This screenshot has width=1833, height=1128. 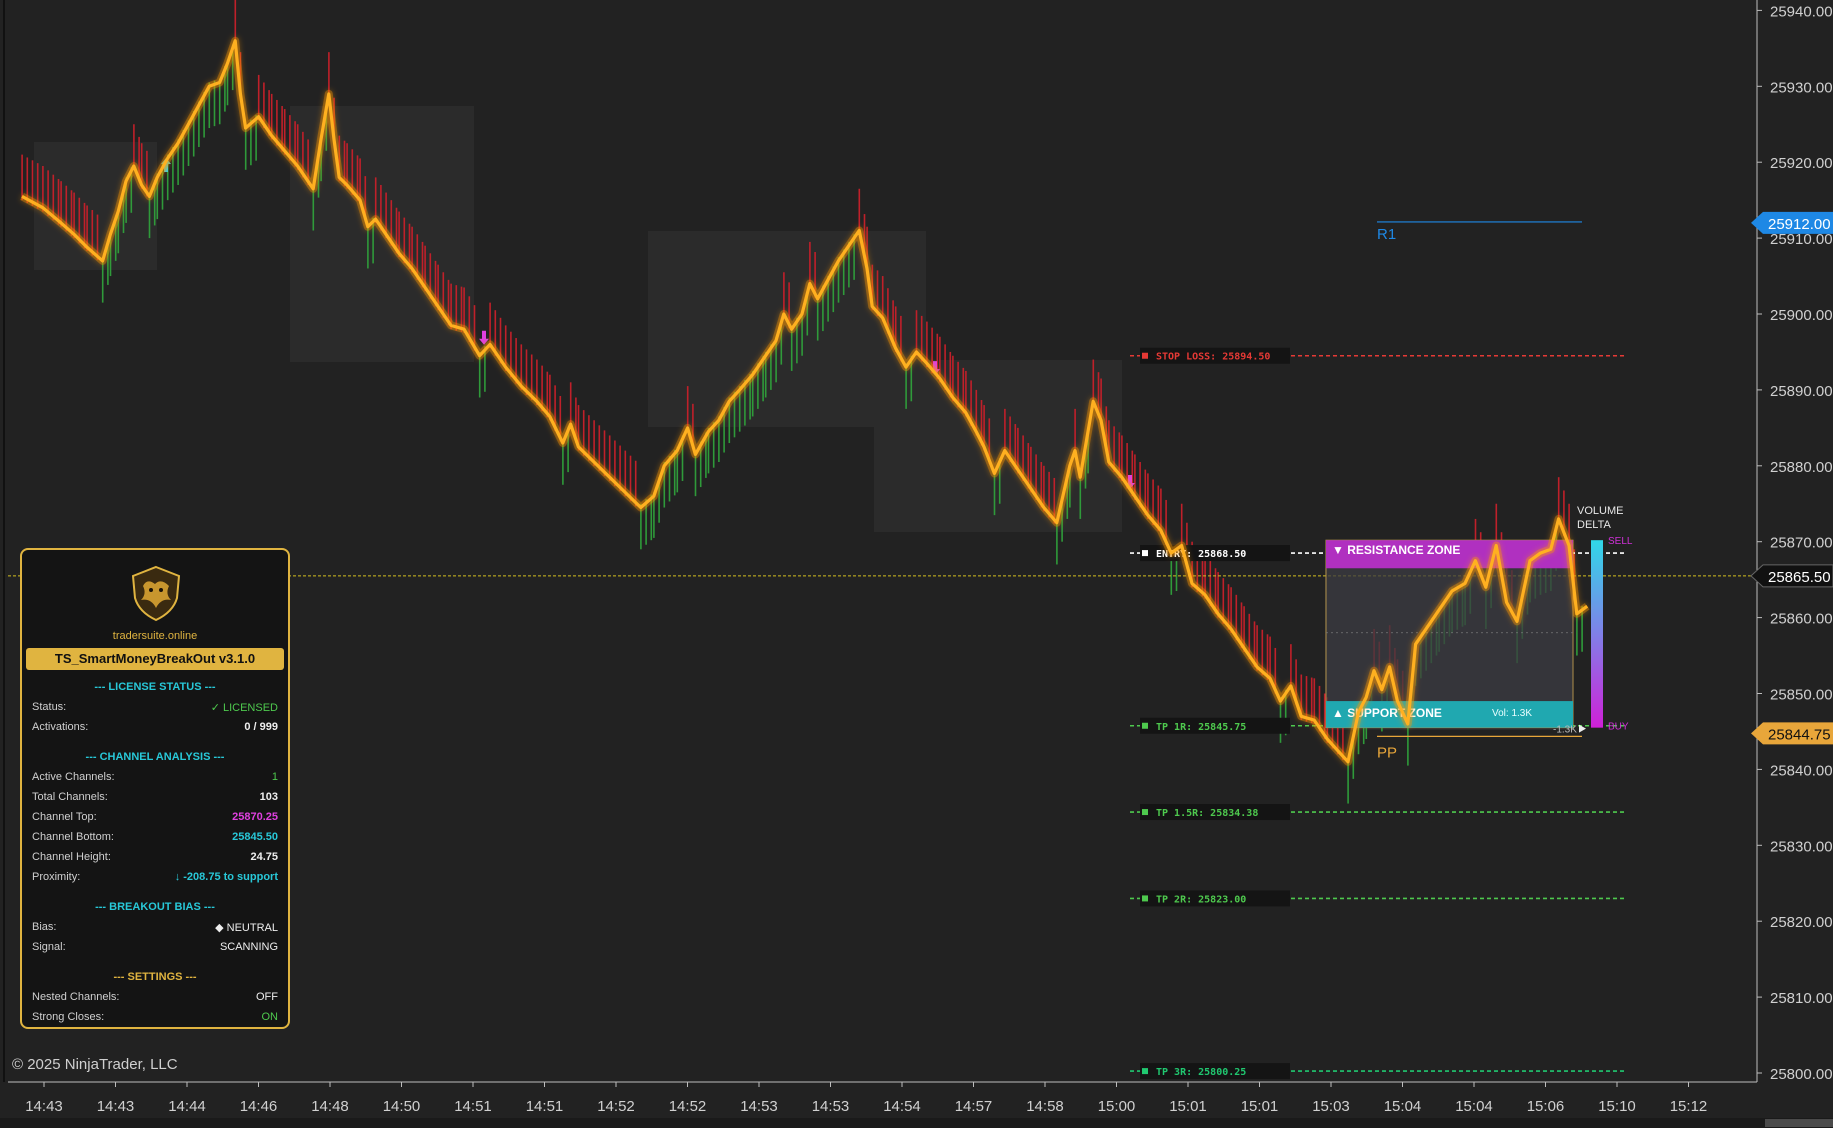 I want to click on price-tag-label: 25865.50, so click(x=1799, y=577).